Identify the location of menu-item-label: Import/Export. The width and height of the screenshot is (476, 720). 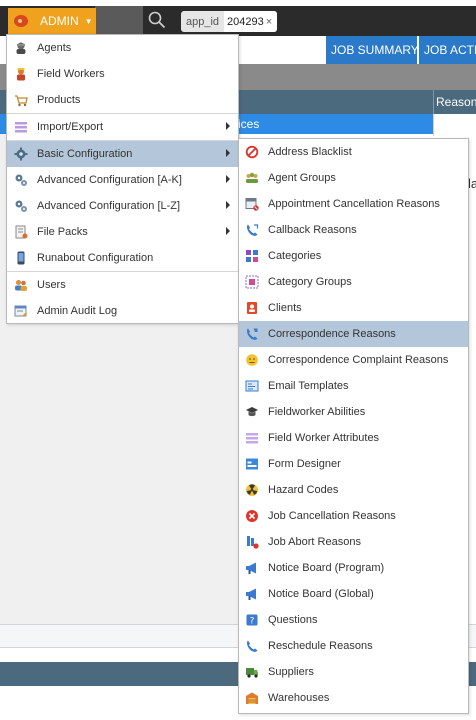
(70, 127).